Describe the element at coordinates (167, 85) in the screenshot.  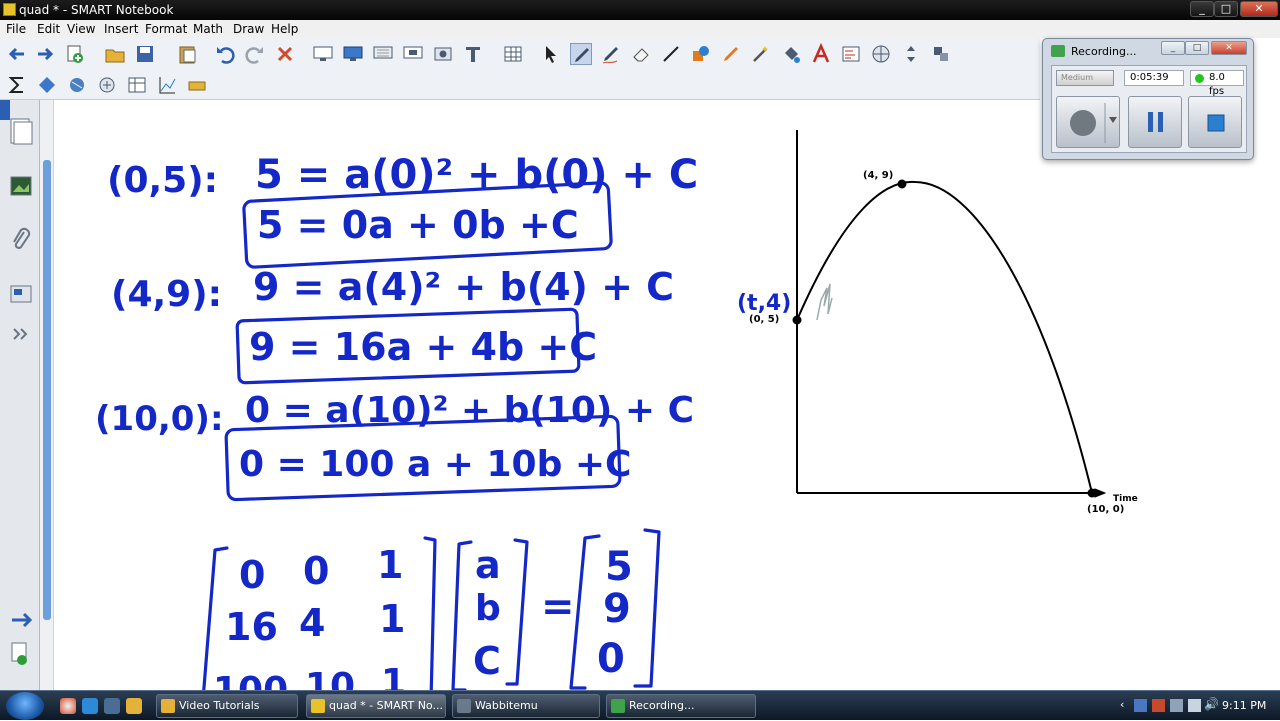
I see `graph-tool-icon` at that location.